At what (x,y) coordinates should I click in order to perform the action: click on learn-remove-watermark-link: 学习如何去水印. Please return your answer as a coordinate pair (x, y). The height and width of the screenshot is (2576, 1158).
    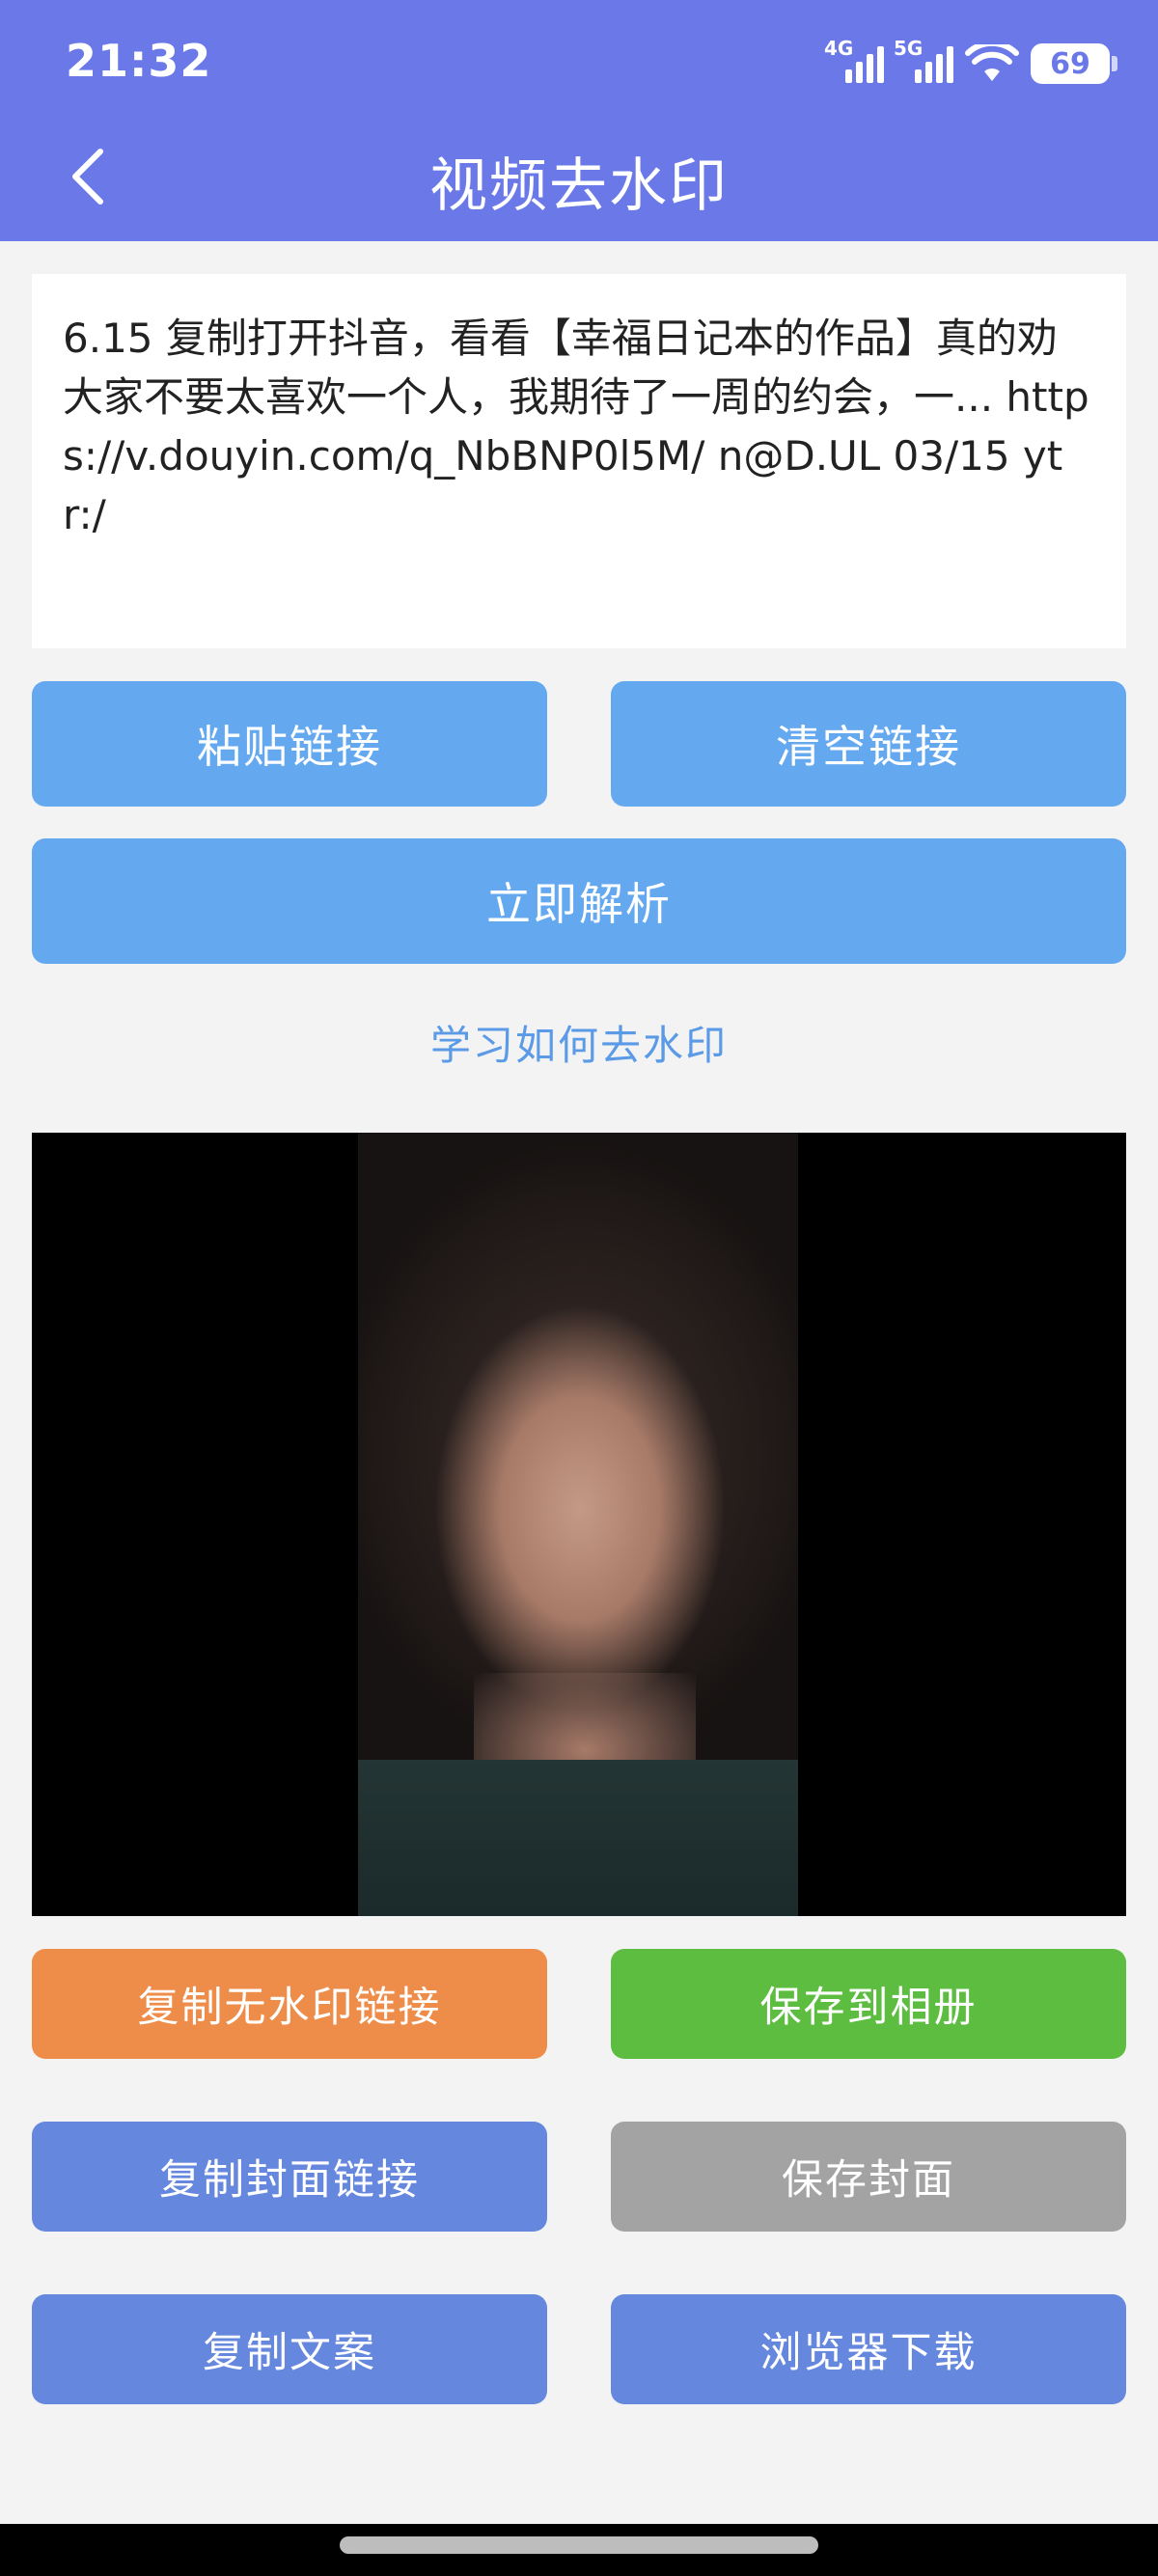
    Looking at the image, I should click on (579, 1043).